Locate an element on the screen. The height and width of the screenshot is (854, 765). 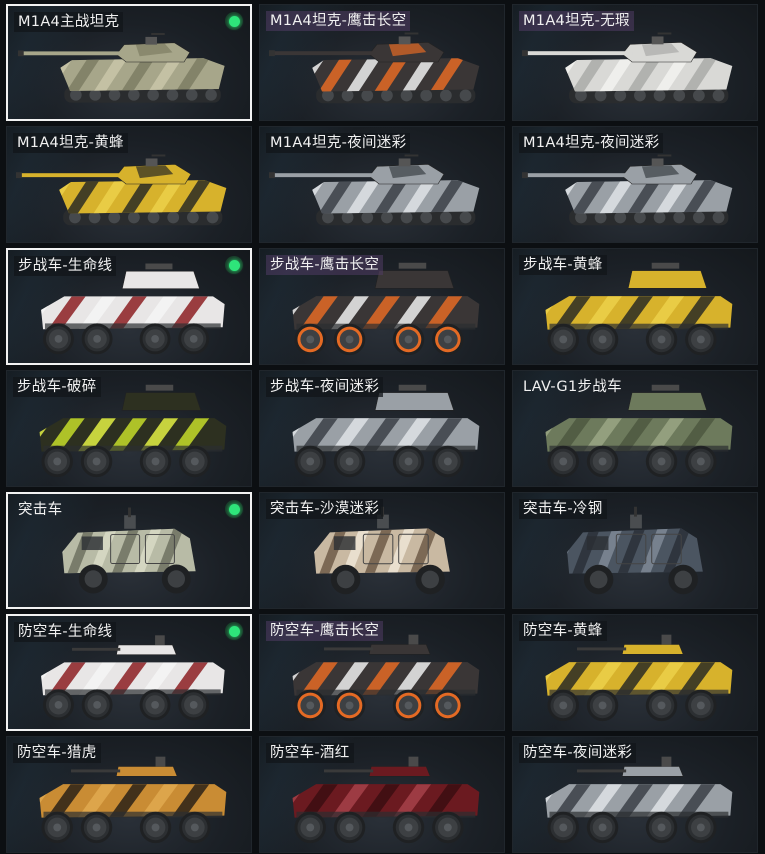
vehicle-skin-card: 防空车-黄蜂 is located at coordinates (635, 672).